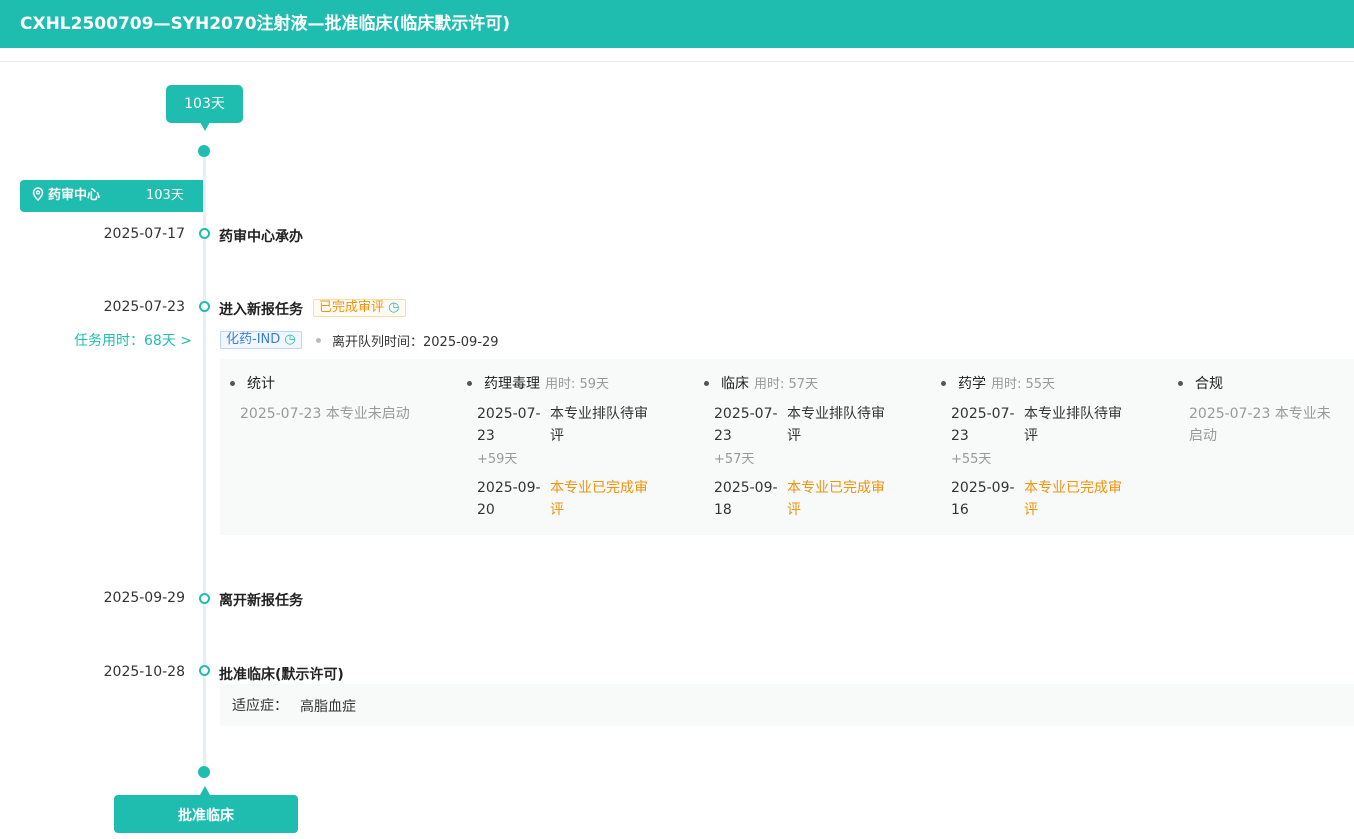  What do you see at coordinates (677, 61) in the screenshot?
I see `divider` at bounding box center [677, 61].